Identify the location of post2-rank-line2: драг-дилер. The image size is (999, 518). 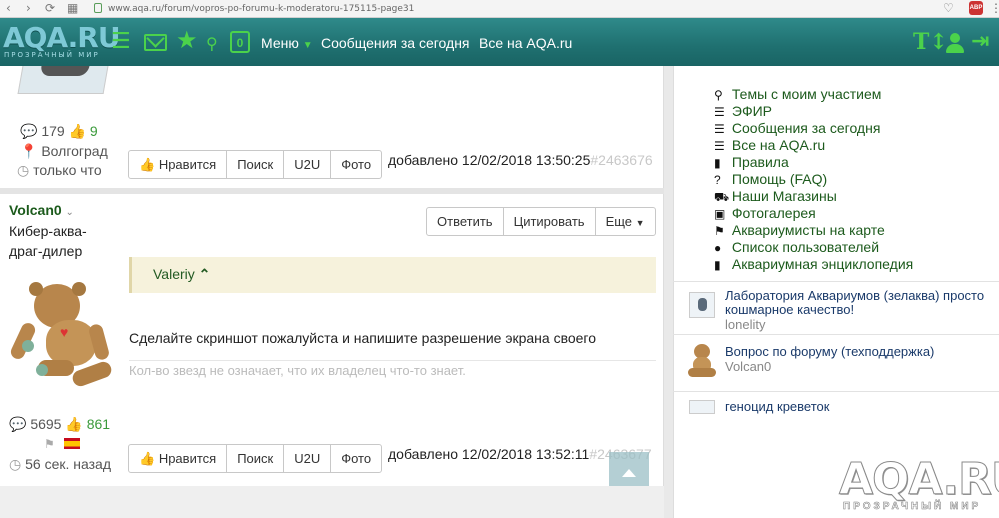
(46, 251).